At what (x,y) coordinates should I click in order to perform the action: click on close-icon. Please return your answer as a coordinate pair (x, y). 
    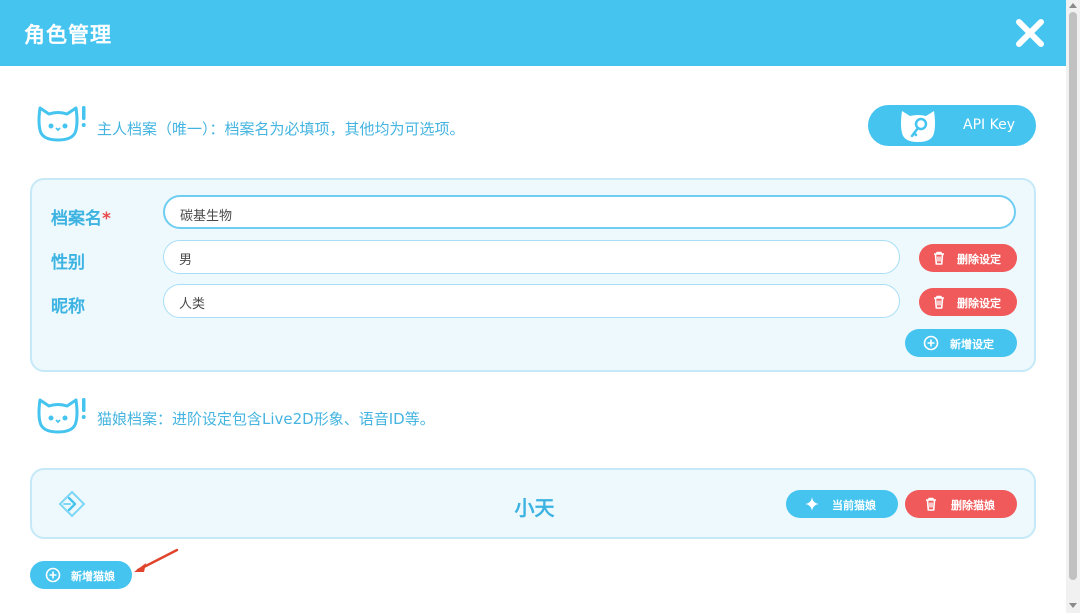
    Looking at the image, I should click on (1030, 33).